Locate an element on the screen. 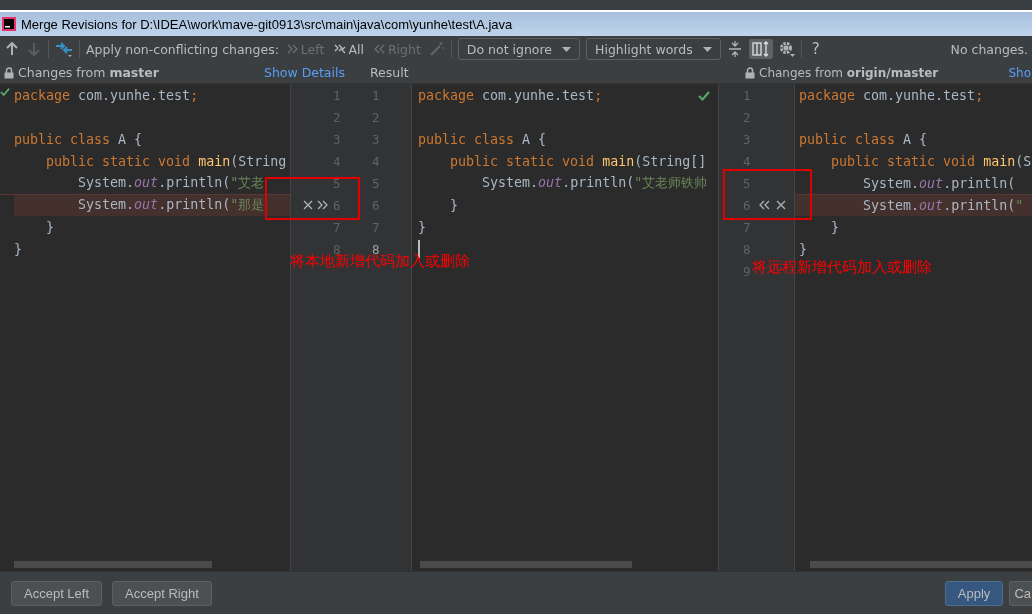 The height and width of the screenshot is (614, 1032). up-arrow-button is located at coordinates (12, 49).